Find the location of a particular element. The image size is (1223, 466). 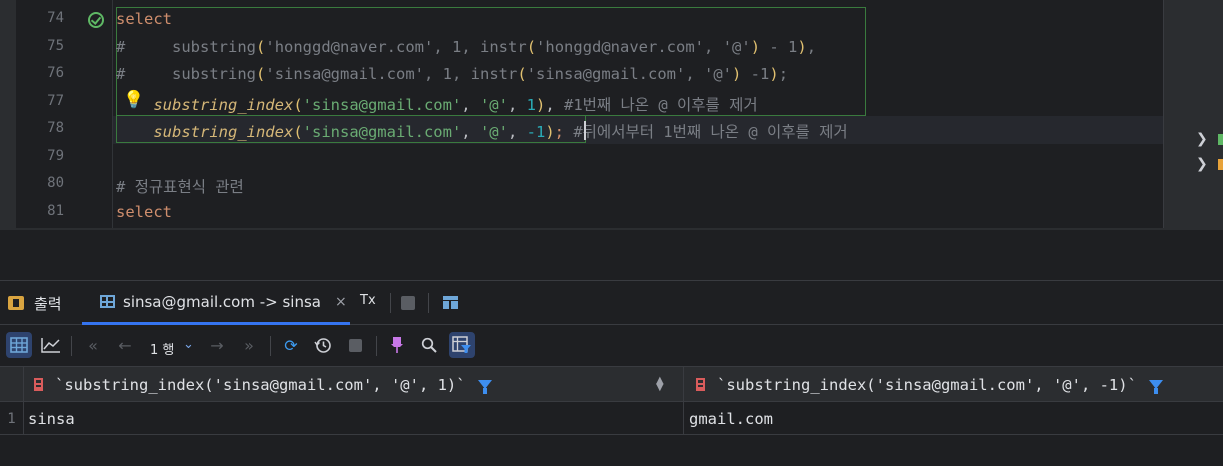

right-side-panel: ❯ ❯ is located at coordinates (1193, 114).